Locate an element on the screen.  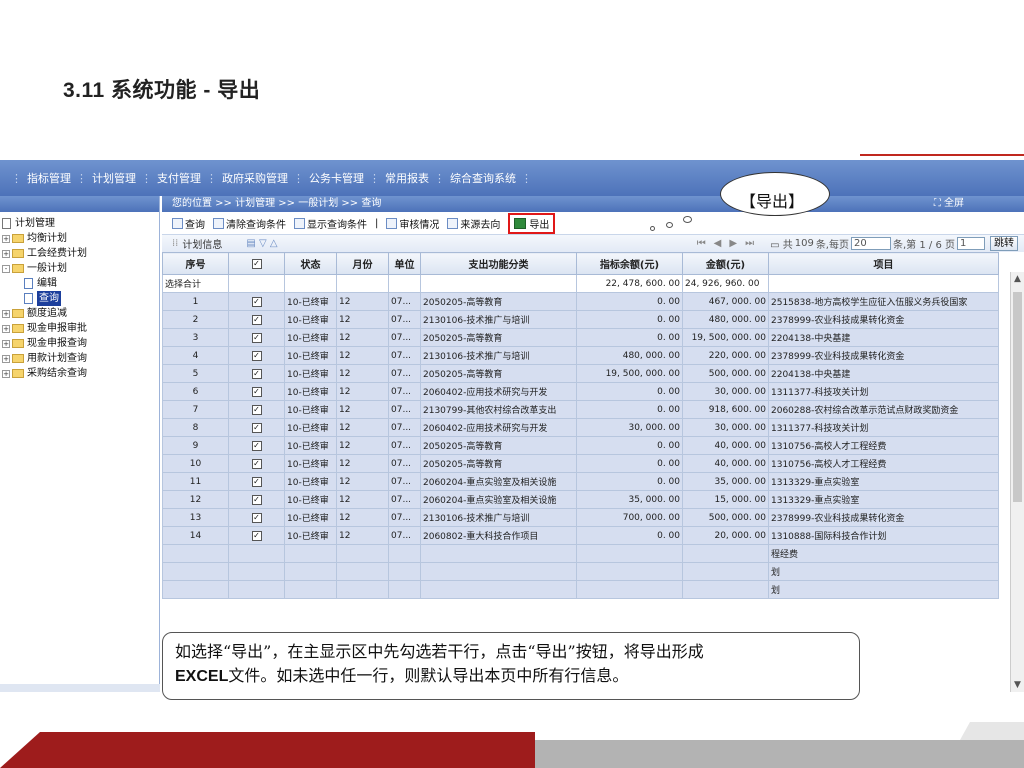
tree-item: + 现金申报查询 is located at coordinates (79, 343).